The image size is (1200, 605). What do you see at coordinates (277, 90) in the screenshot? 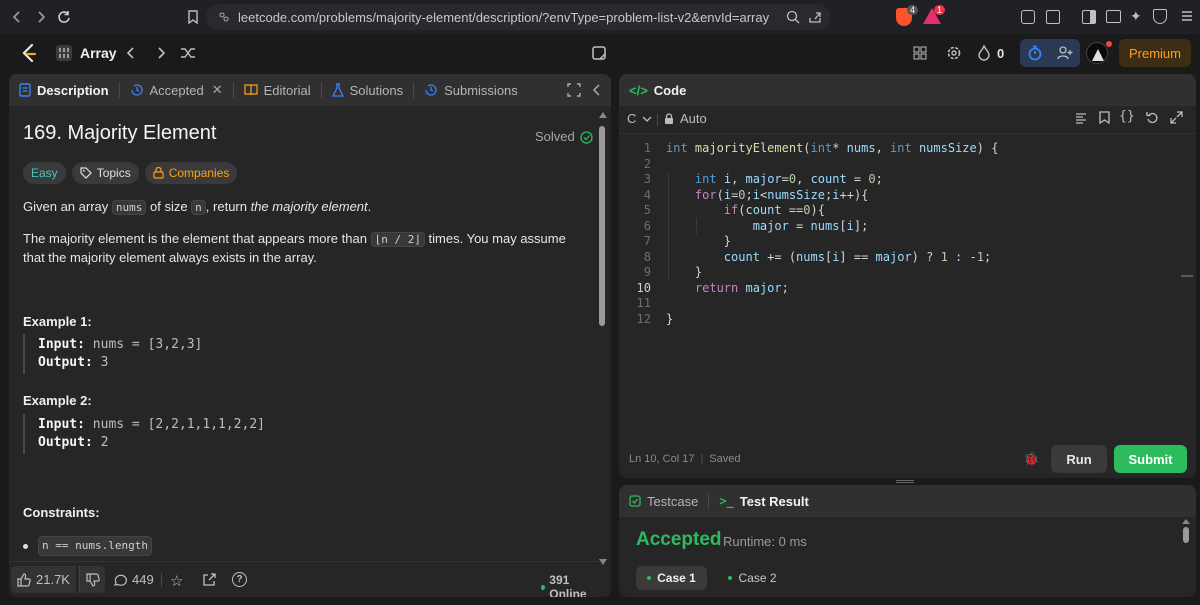
I see `tab-editorial: Editorial` at bounding box center [277, 90].